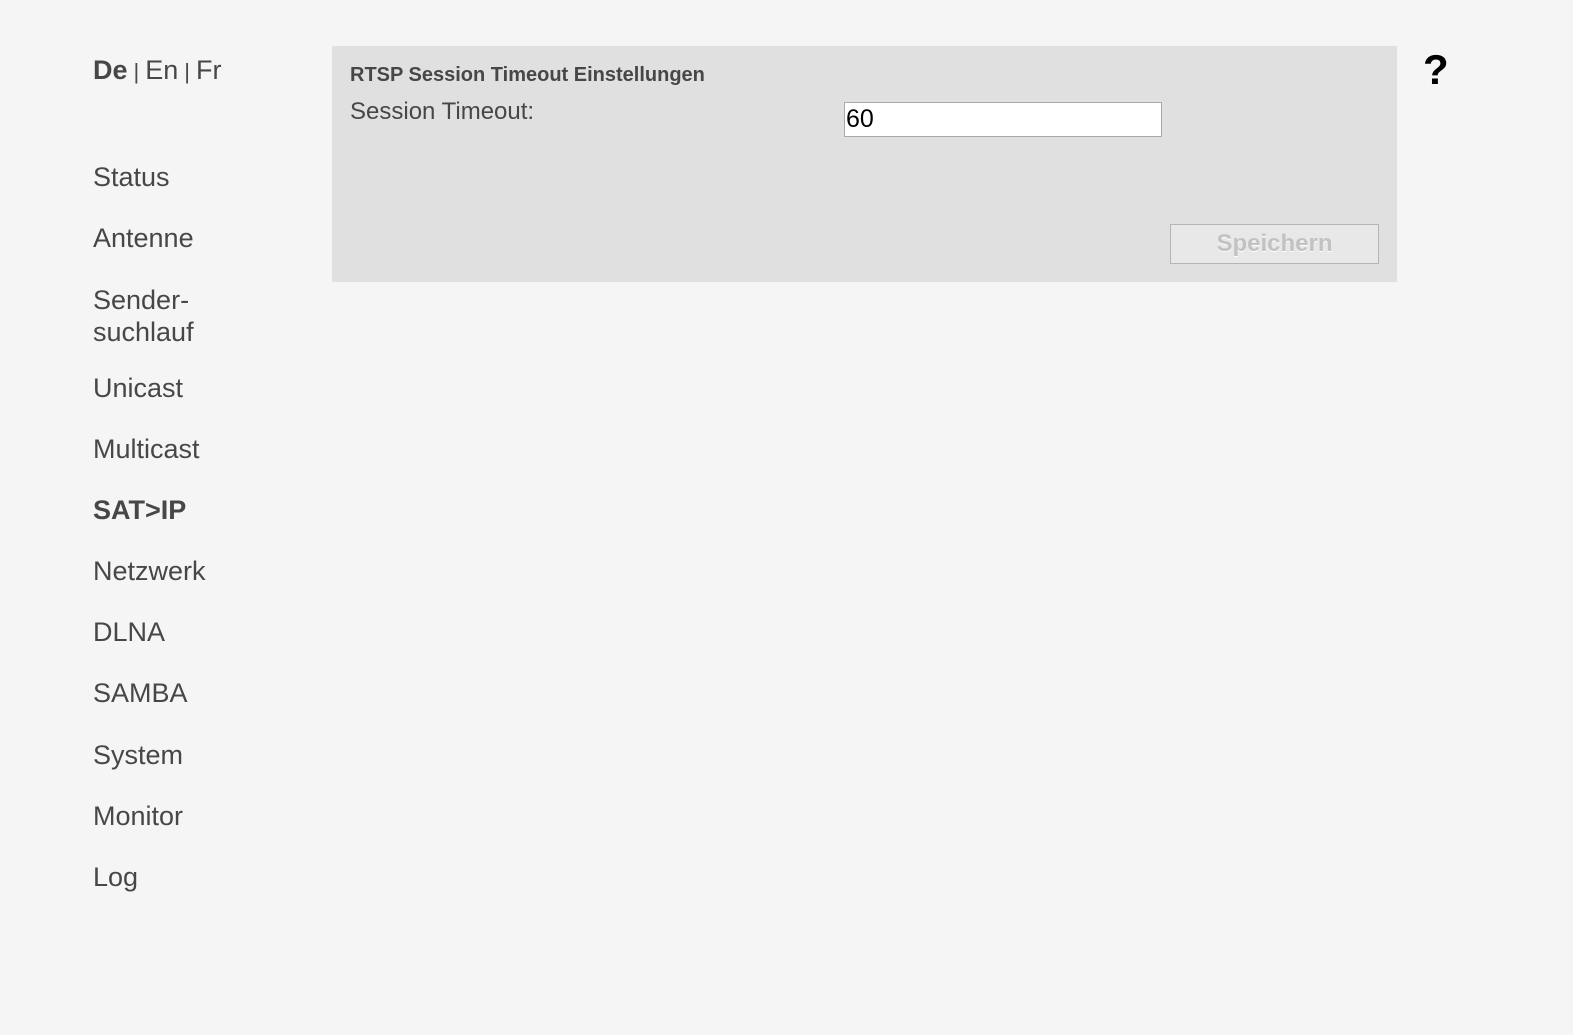  Describe the element at coordinates (527, 75) in the screenshot. I see `panel-title: RTSP Session Timeout Einstellungen` at that location.